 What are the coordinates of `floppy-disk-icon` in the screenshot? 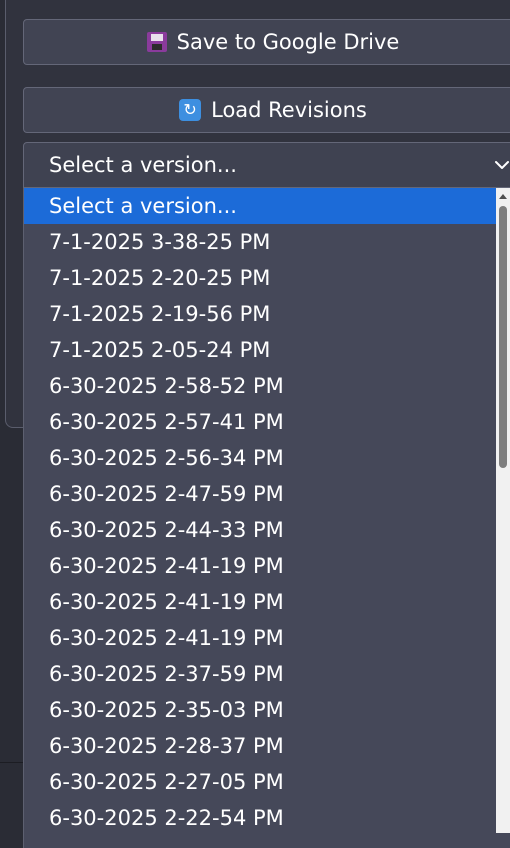 It's located at (156, 42).